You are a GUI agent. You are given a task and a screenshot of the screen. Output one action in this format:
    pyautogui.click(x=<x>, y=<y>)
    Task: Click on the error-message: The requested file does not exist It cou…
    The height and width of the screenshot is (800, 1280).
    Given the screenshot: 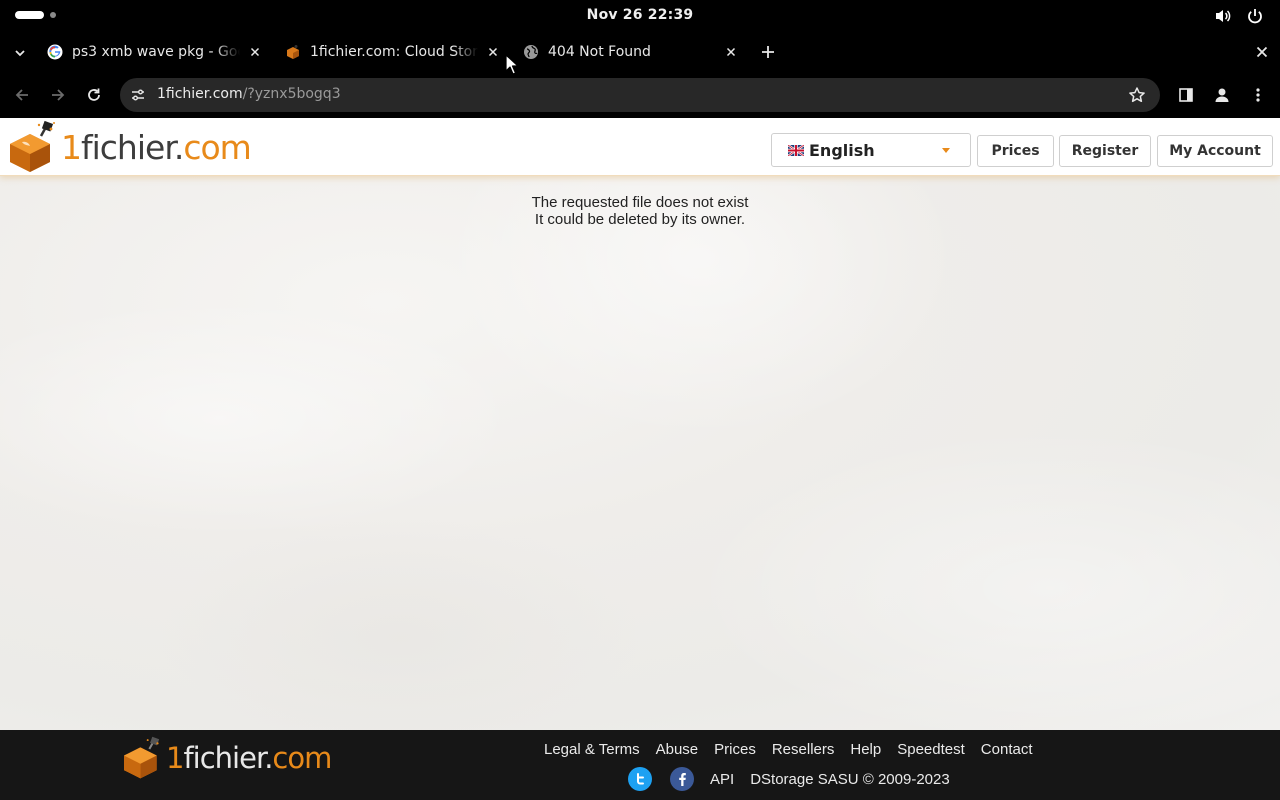 What is the action you would take?
    pyautogui.click(x=640, y=211)
    